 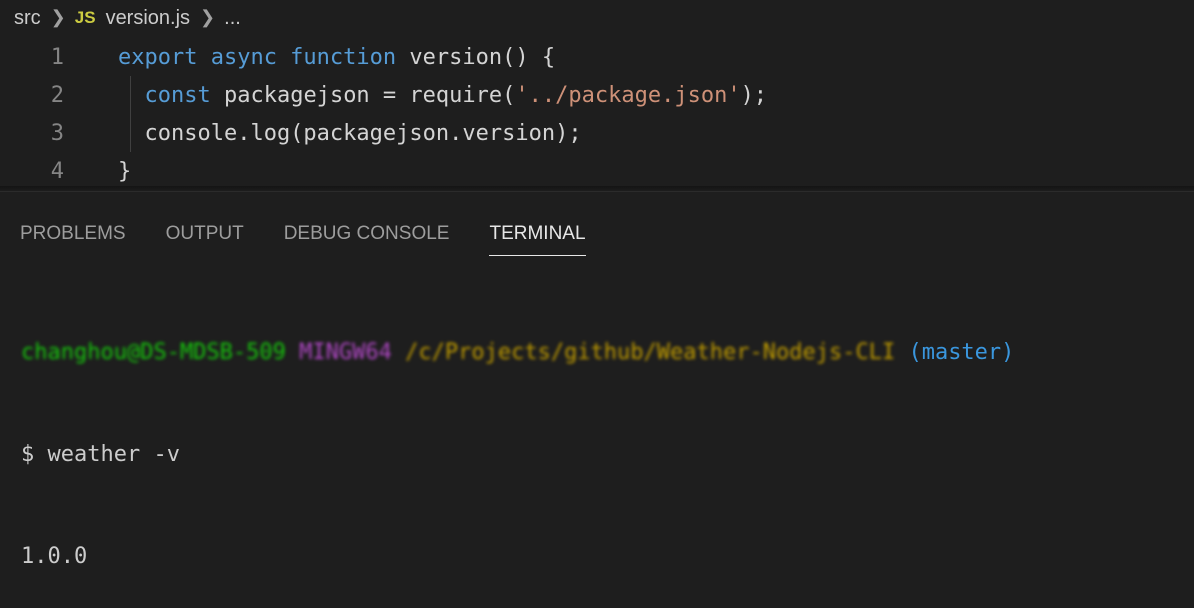 What do you see at coordinates (597, 191) in the screenshot?
I see `panel-divider` at bounding box center [597, 191].